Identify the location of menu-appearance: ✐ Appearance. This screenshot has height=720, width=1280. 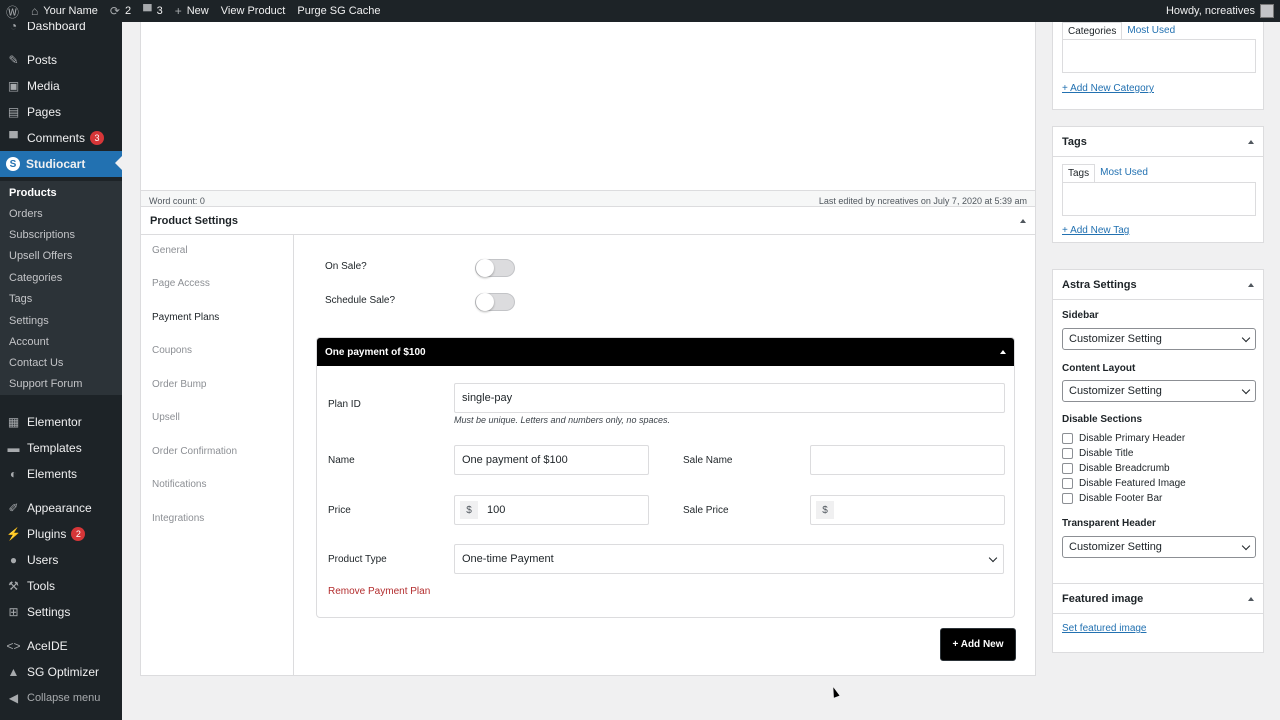
(61, 508).